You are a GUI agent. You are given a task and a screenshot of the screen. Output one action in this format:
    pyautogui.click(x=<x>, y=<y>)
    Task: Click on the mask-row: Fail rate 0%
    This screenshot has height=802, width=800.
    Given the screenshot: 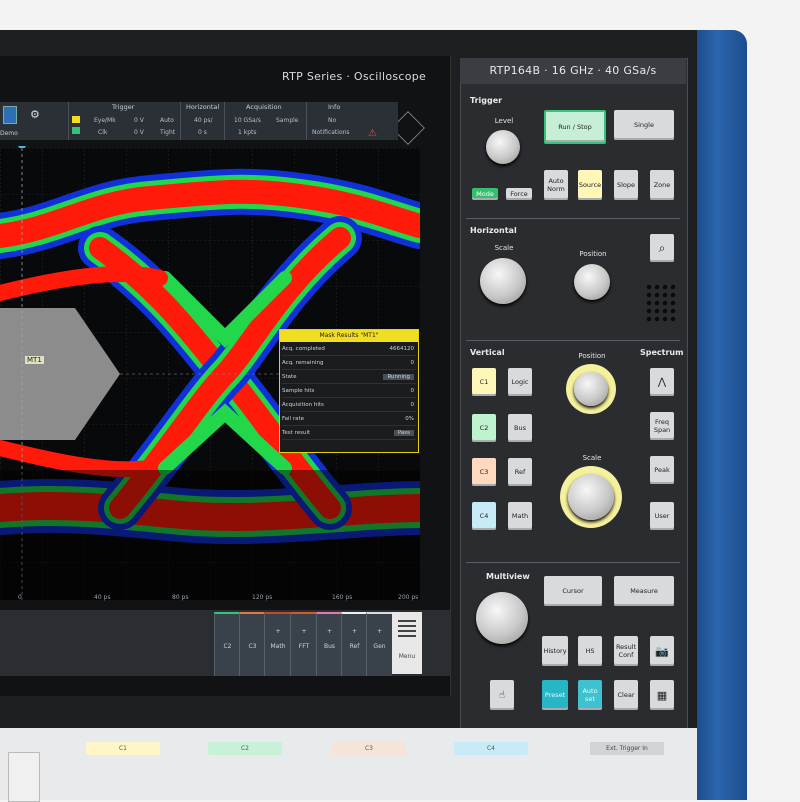 What is the action you would take?
    pyautogui.click(x=349, y=421)
    